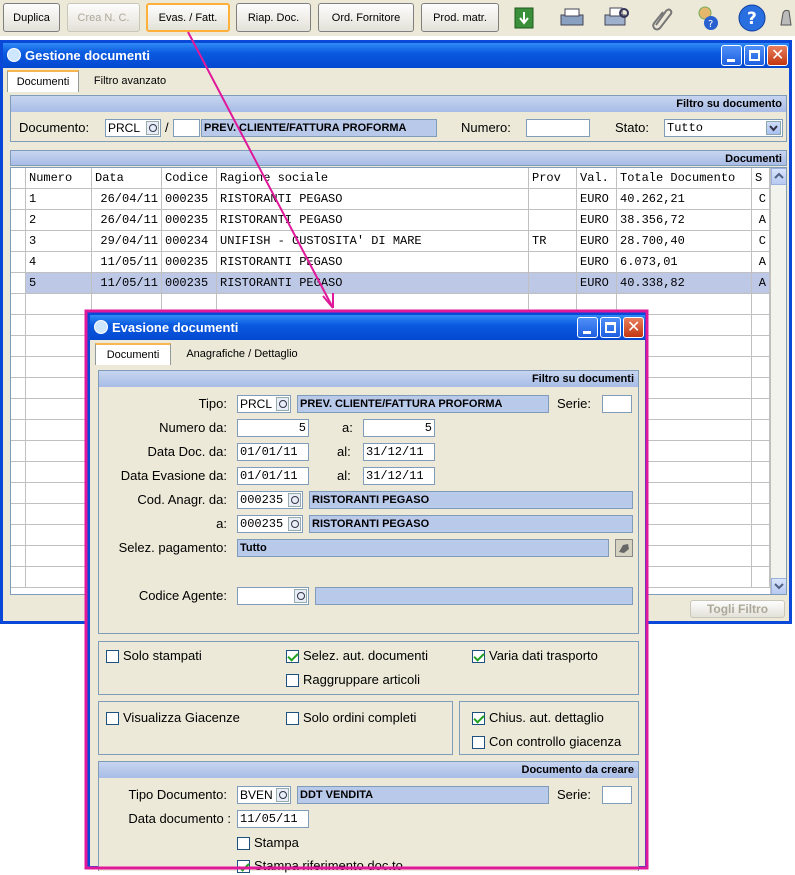 This screenshot has height=875, width=795. What do you see at coordinates (242, 354) in the screenshot?
I see `tab-anagrafiche-dettaglio: Anagrafiche / Dettaglio` at bounding box center [242, 354].